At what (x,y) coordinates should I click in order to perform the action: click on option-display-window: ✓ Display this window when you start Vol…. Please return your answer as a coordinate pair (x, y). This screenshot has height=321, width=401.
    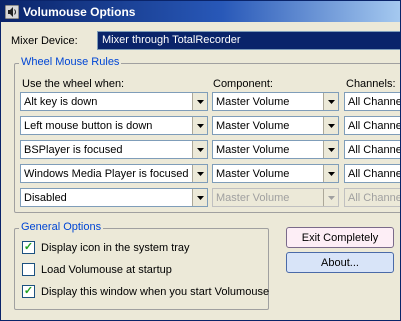
    Looking at the image, I should click on (145, 291).